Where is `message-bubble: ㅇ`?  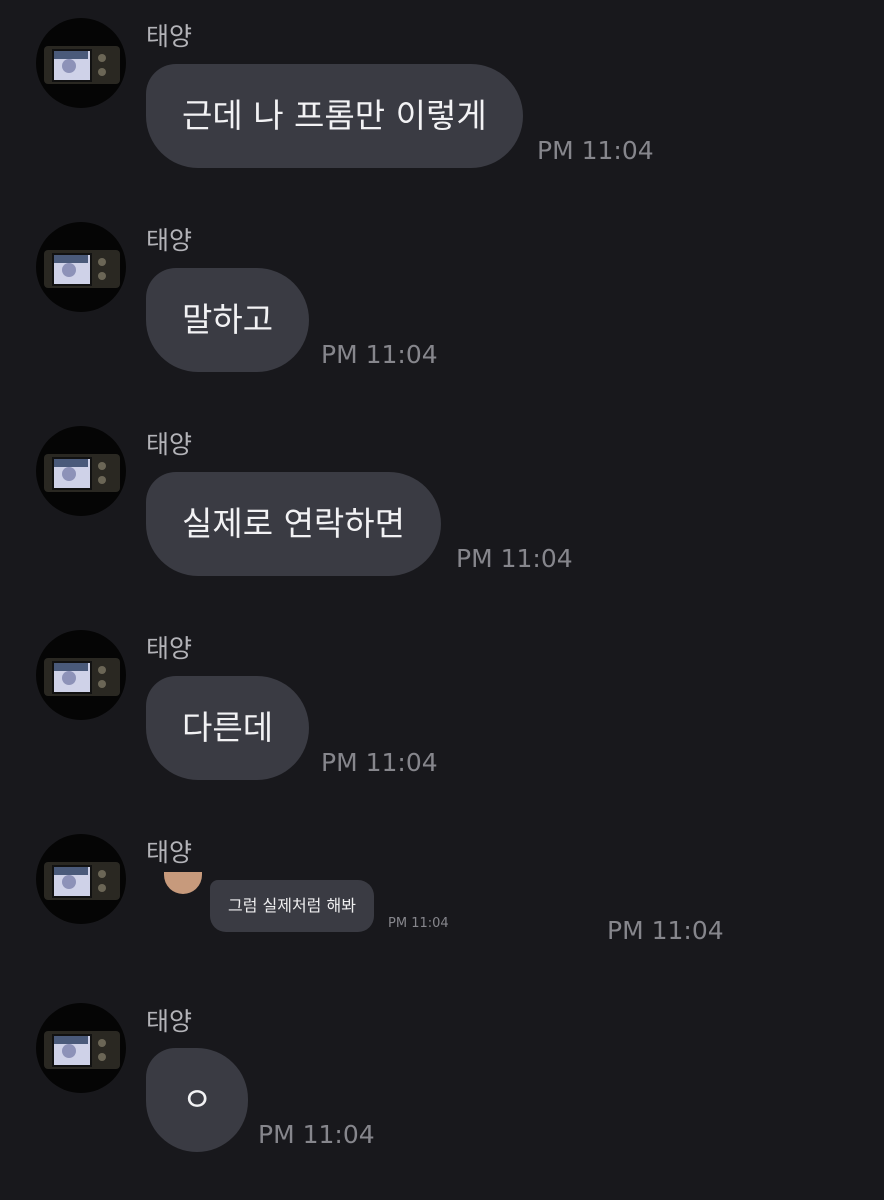
message-bubble: ㅇ is located at coordinates (197, 1100).